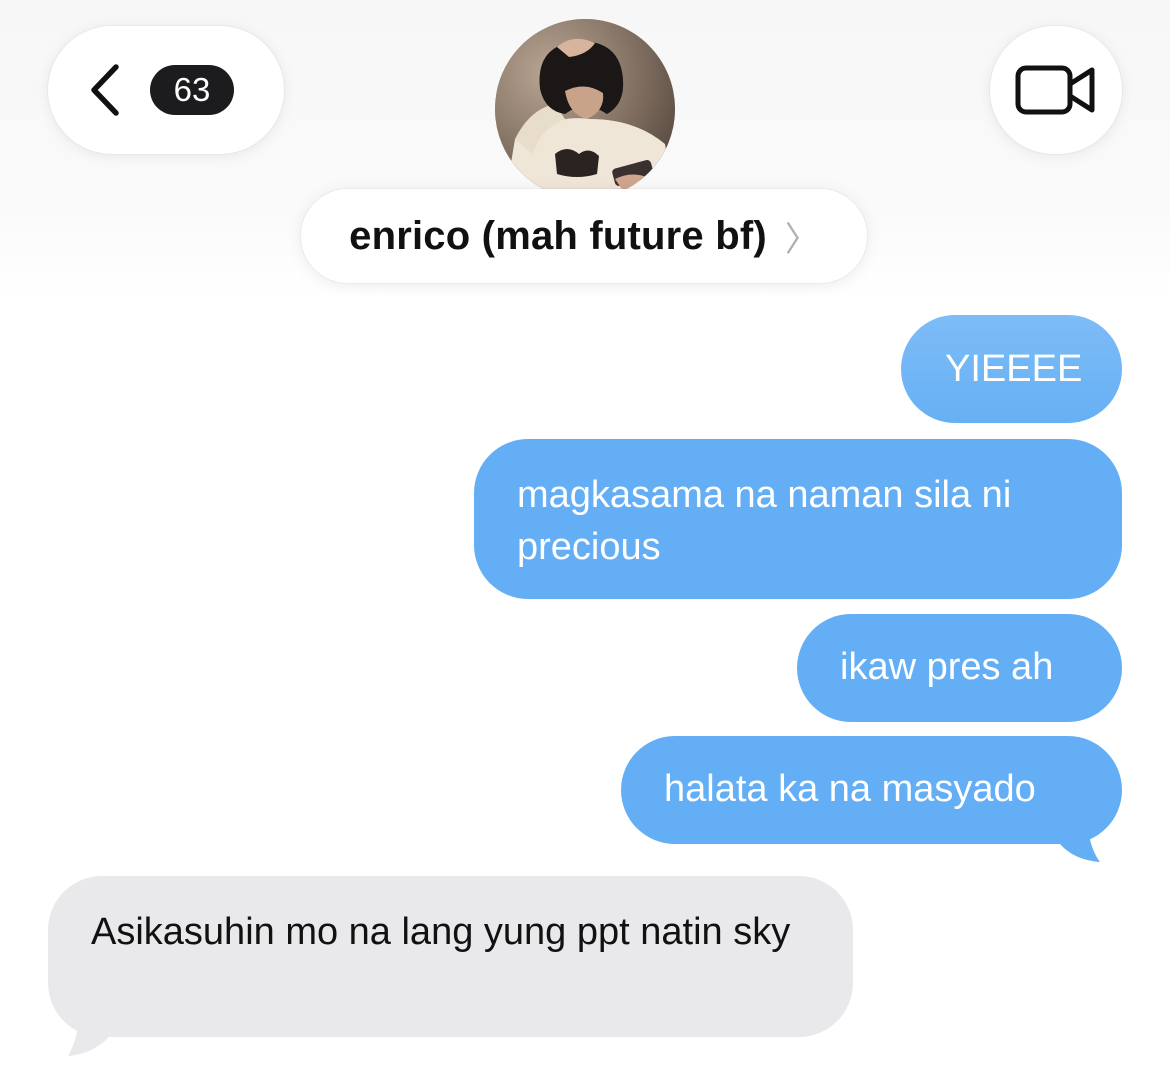 This screenshot has height=1066, width=1170. I want to click on received-message: Asikasuhin mo na lang yung ppt natin sky, so click(450, 956).